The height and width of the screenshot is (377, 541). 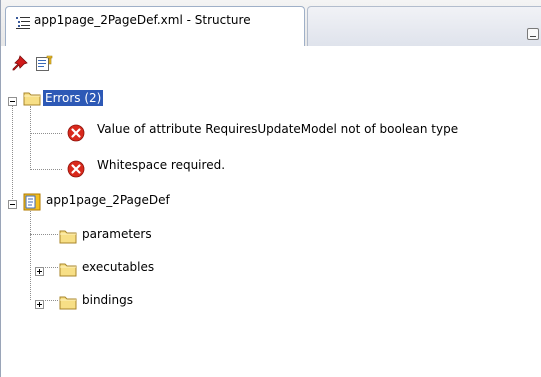 I want to click on structure-icon, so click(x=23, y=23).